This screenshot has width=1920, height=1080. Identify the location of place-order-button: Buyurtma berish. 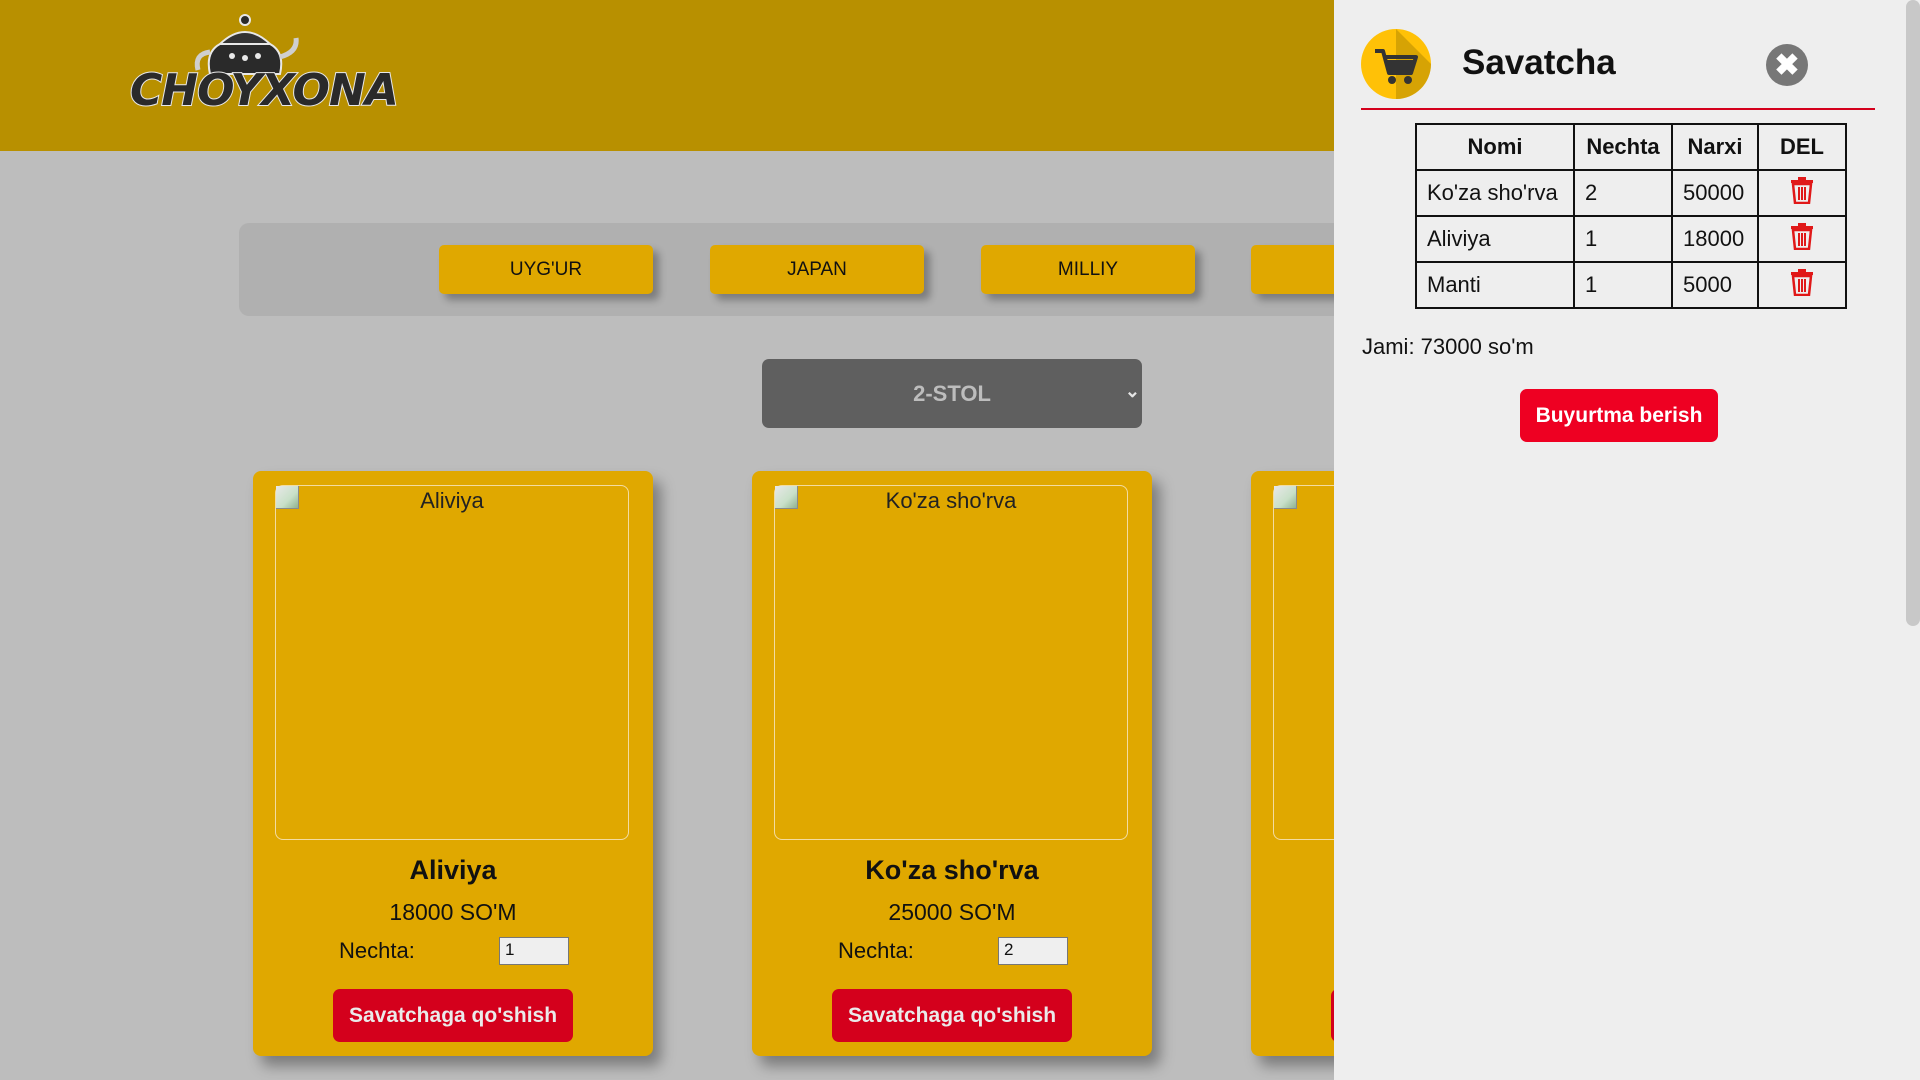
(1619, 415).